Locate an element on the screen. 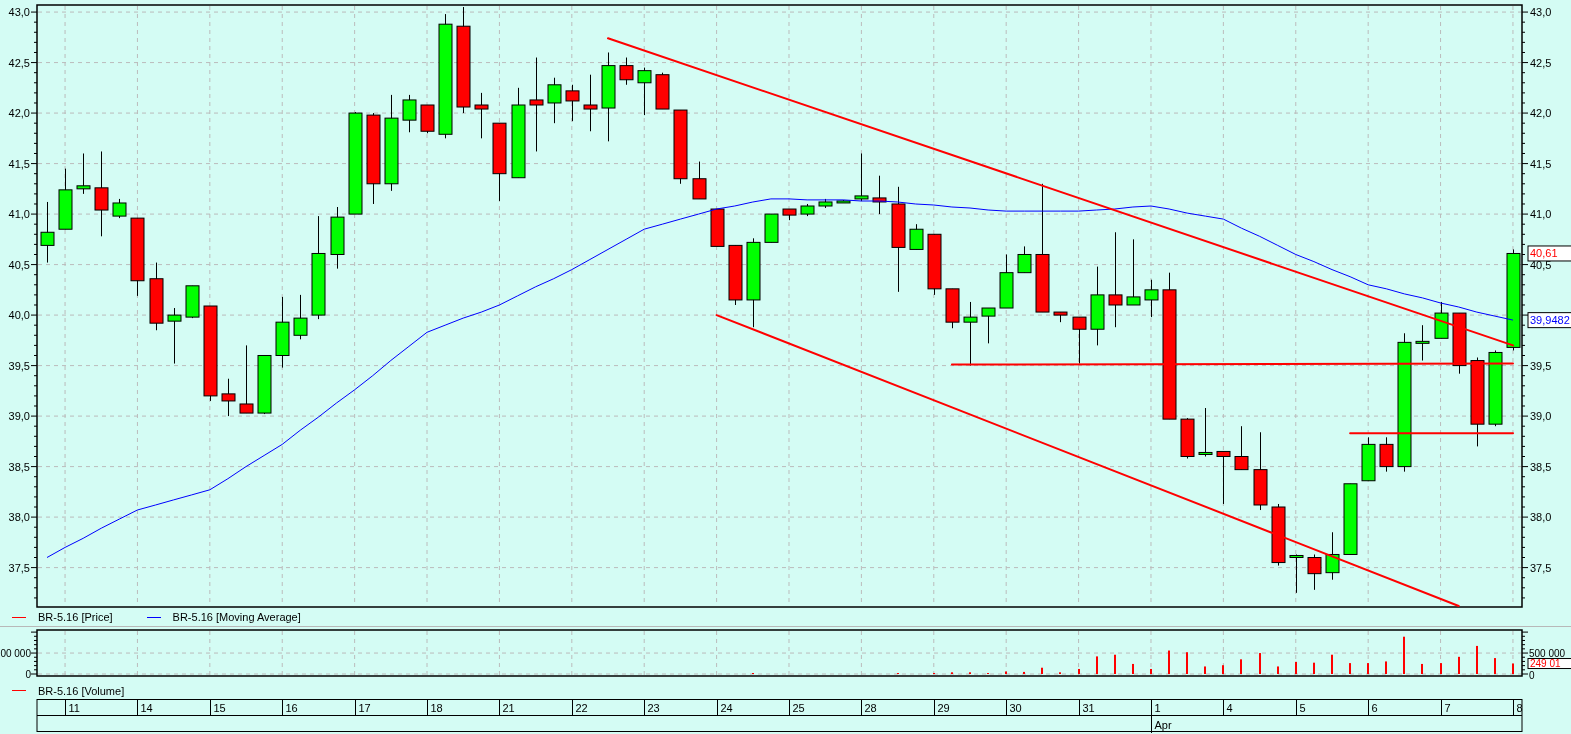 Image resolution: width=1571 pixels, height=734 pixels. axis-label: 40,5 is located at coordinates (19, 264).